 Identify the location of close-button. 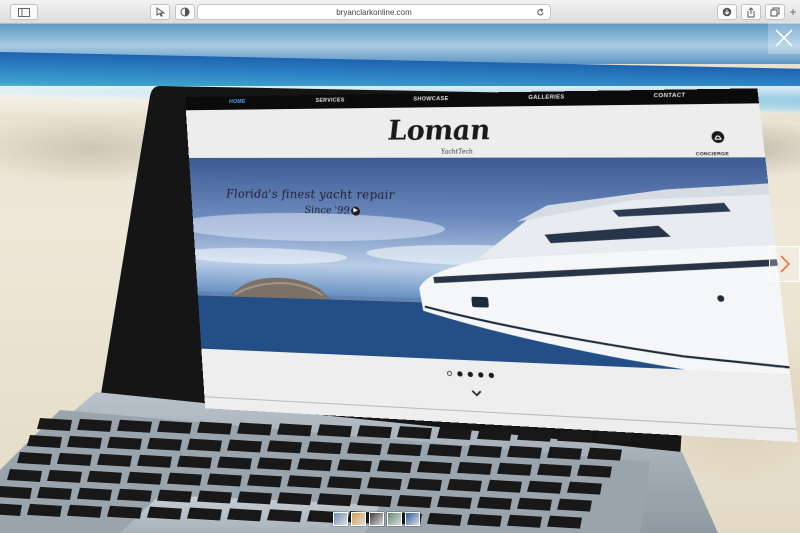
(784, 38).